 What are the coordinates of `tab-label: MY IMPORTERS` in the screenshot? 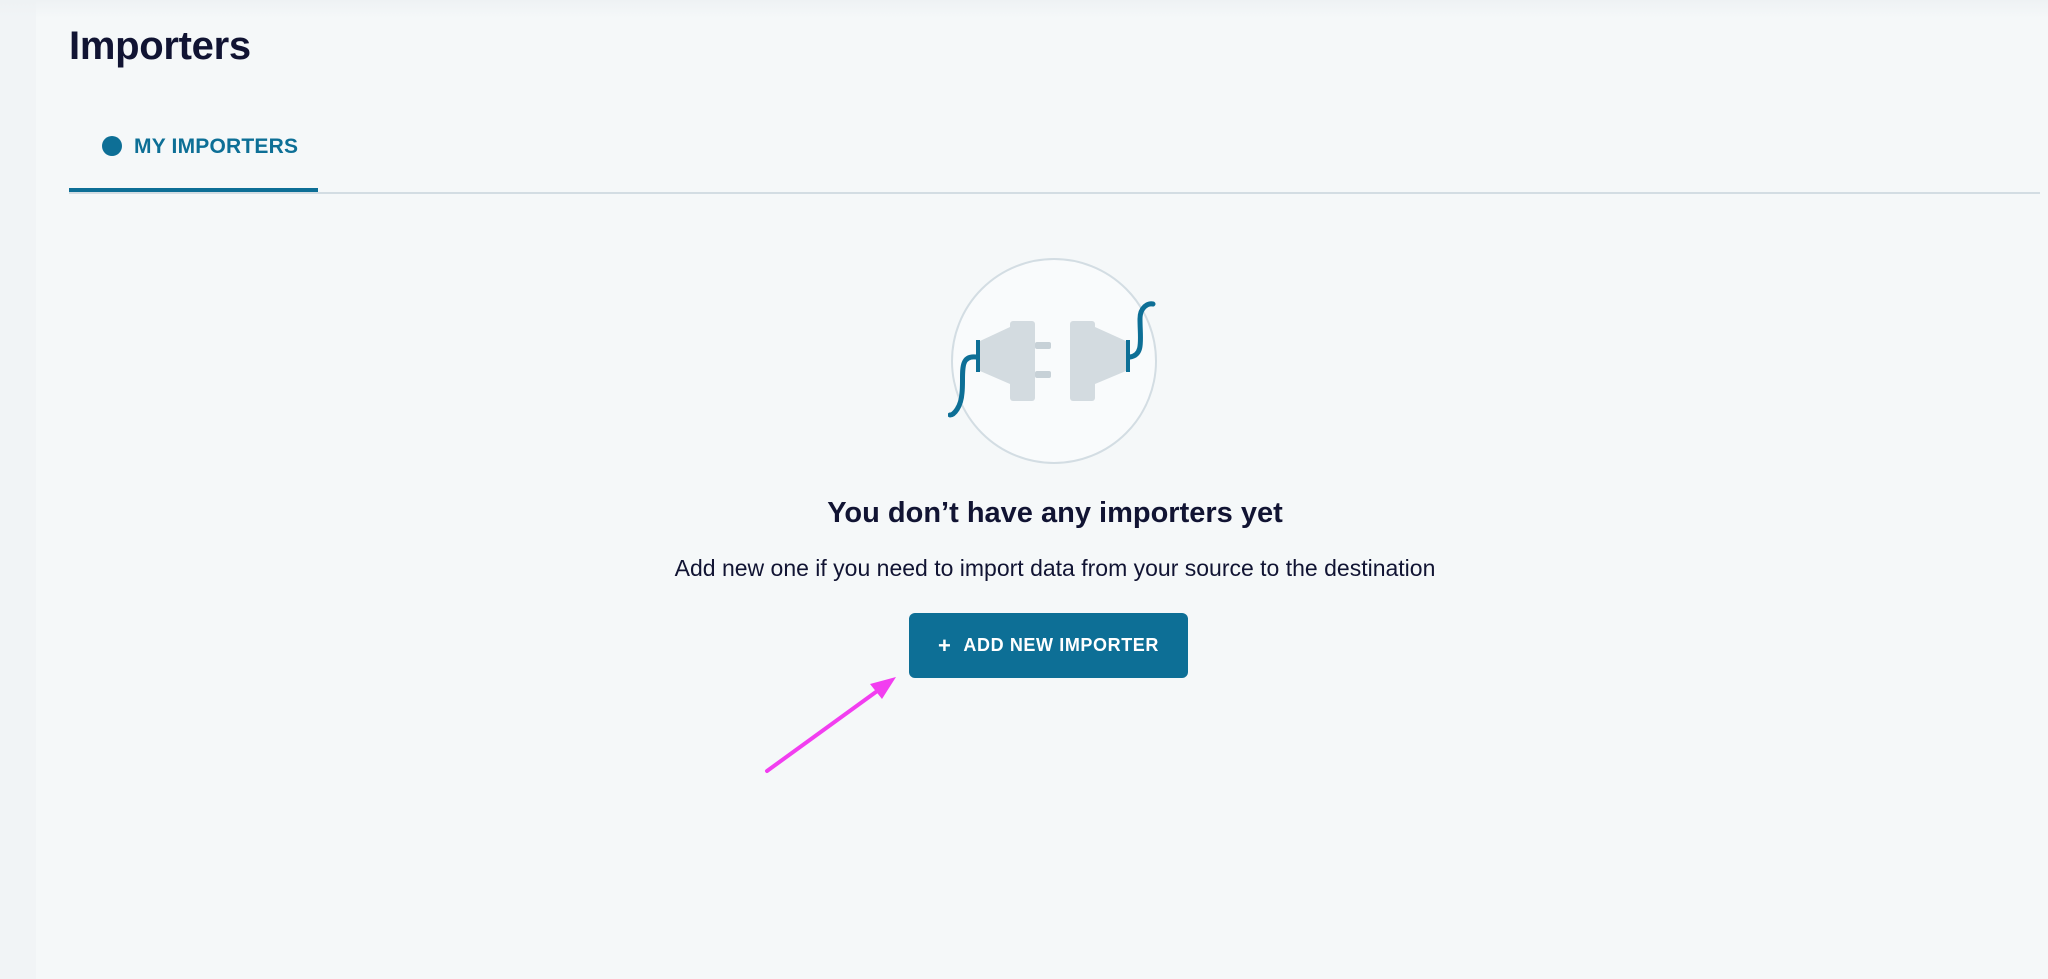 It's located at (216, 146).